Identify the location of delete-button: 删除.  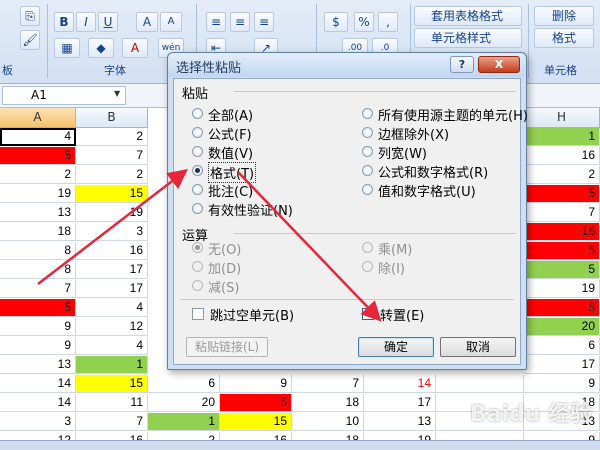
(564, 16).